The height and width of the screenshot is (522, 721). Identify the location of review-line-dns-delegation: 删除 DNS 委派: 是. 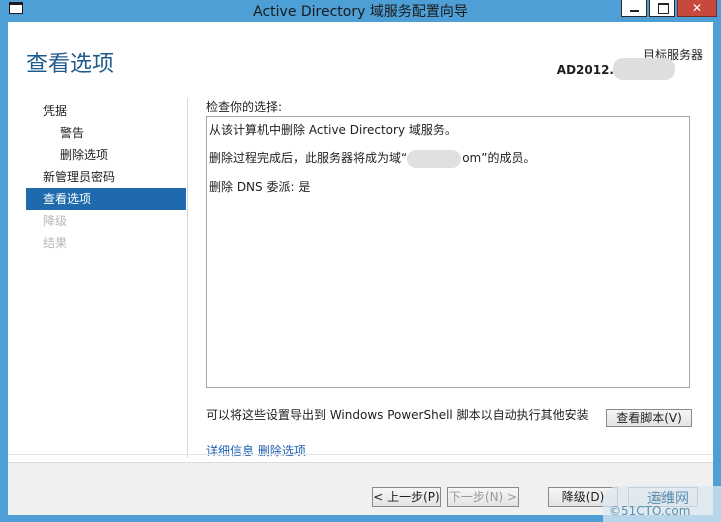
(260, 186).